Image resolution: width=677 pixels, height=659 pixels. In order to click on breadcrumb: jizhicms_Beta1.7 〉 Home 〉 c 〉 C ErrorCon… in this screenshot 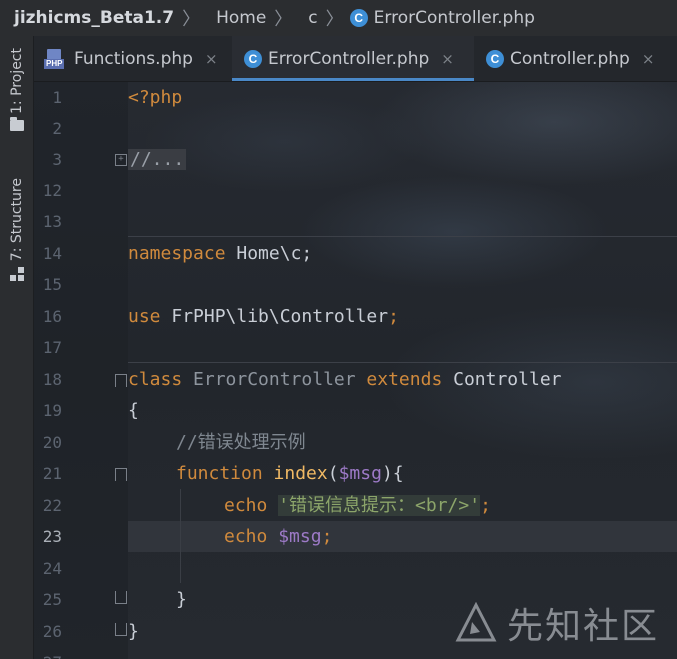, I will do `click(338, 18)`.